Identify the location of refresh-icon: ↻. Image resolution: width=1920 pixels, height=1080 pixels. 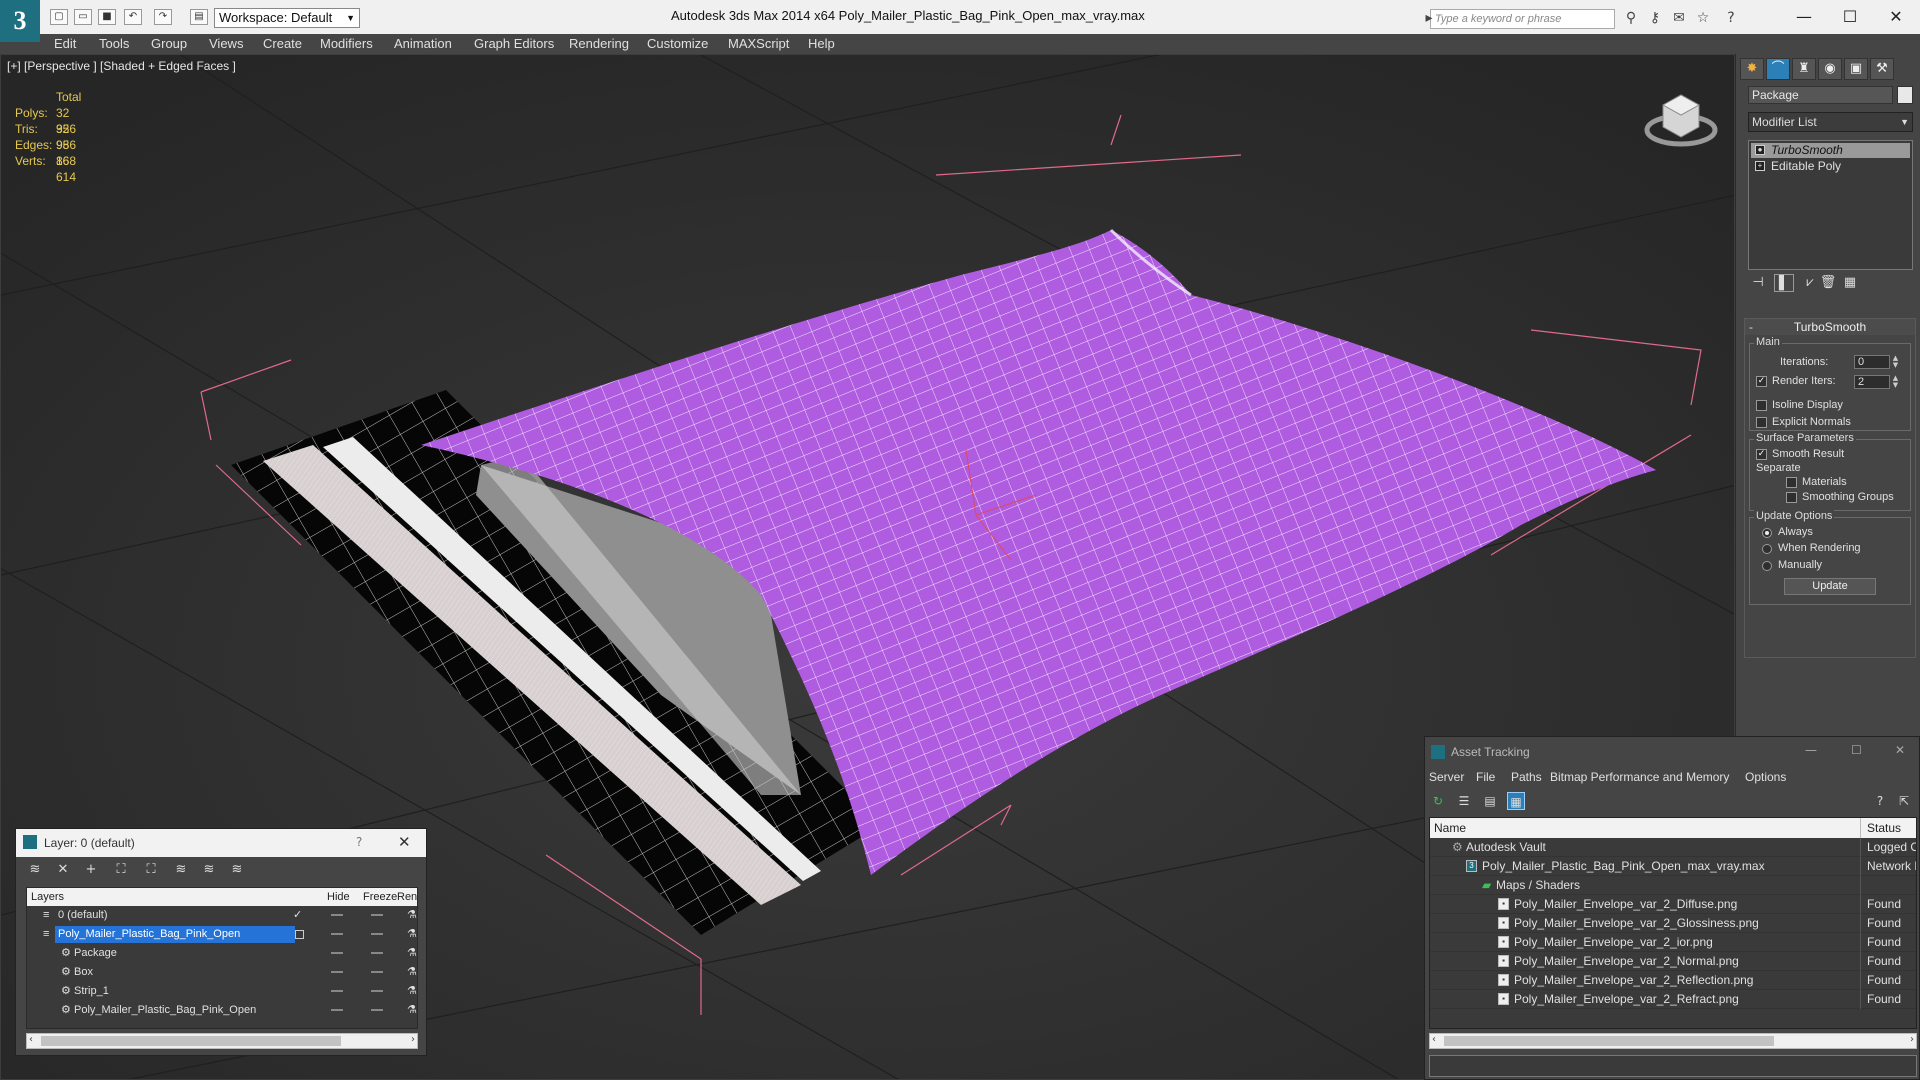
(1438, 801).